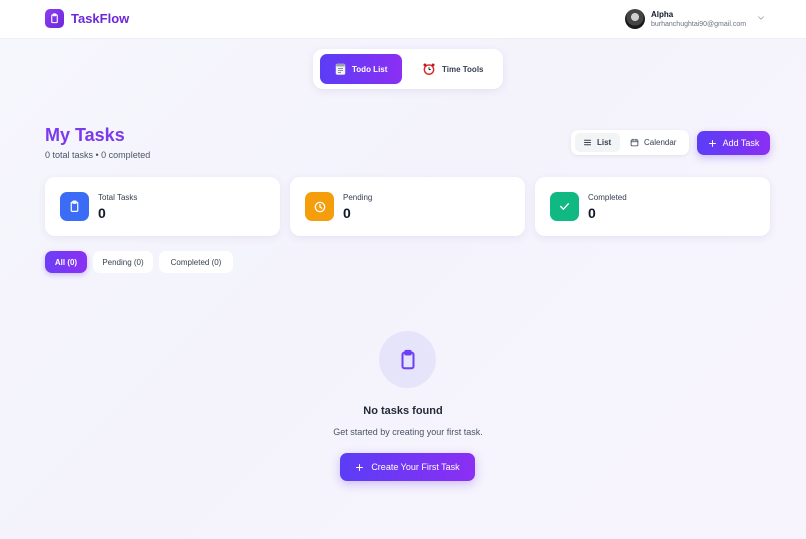 The height and width of the screenshot is (539, 806). Describe the element at coordinates (85, 135) in the screenshot. I see `page-title: My Tasks` at that location.